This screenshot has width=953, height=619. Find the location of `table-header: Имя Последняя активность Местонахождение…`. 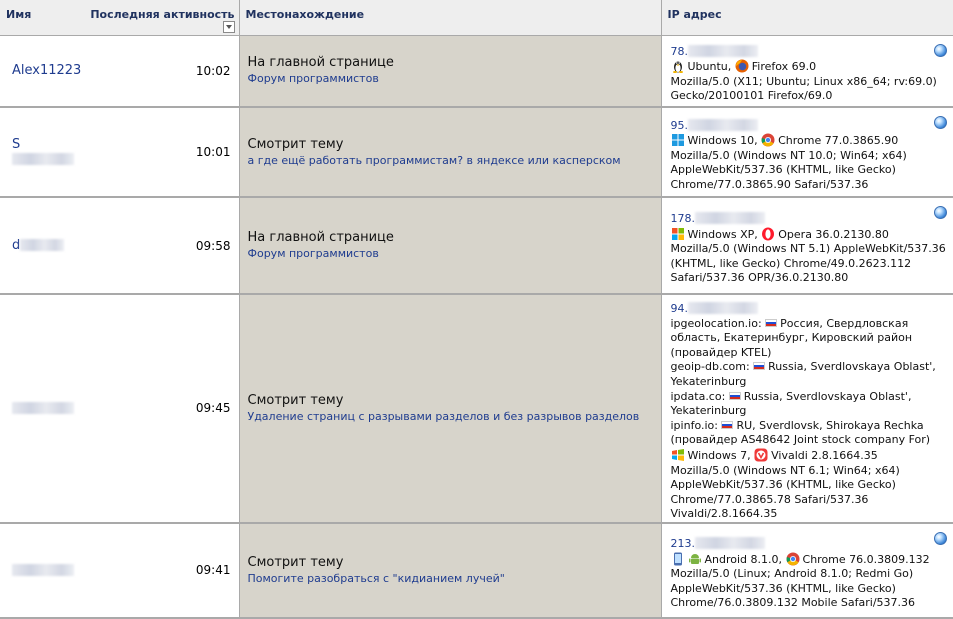

table-header: Имя Последняя активность Местонахождение… is located at coordinates (476, 18).